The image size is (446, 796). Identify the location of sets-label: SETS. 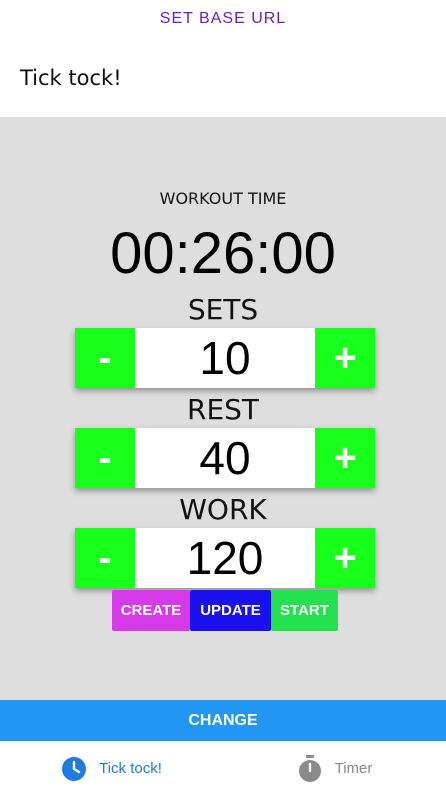
(223, 309).